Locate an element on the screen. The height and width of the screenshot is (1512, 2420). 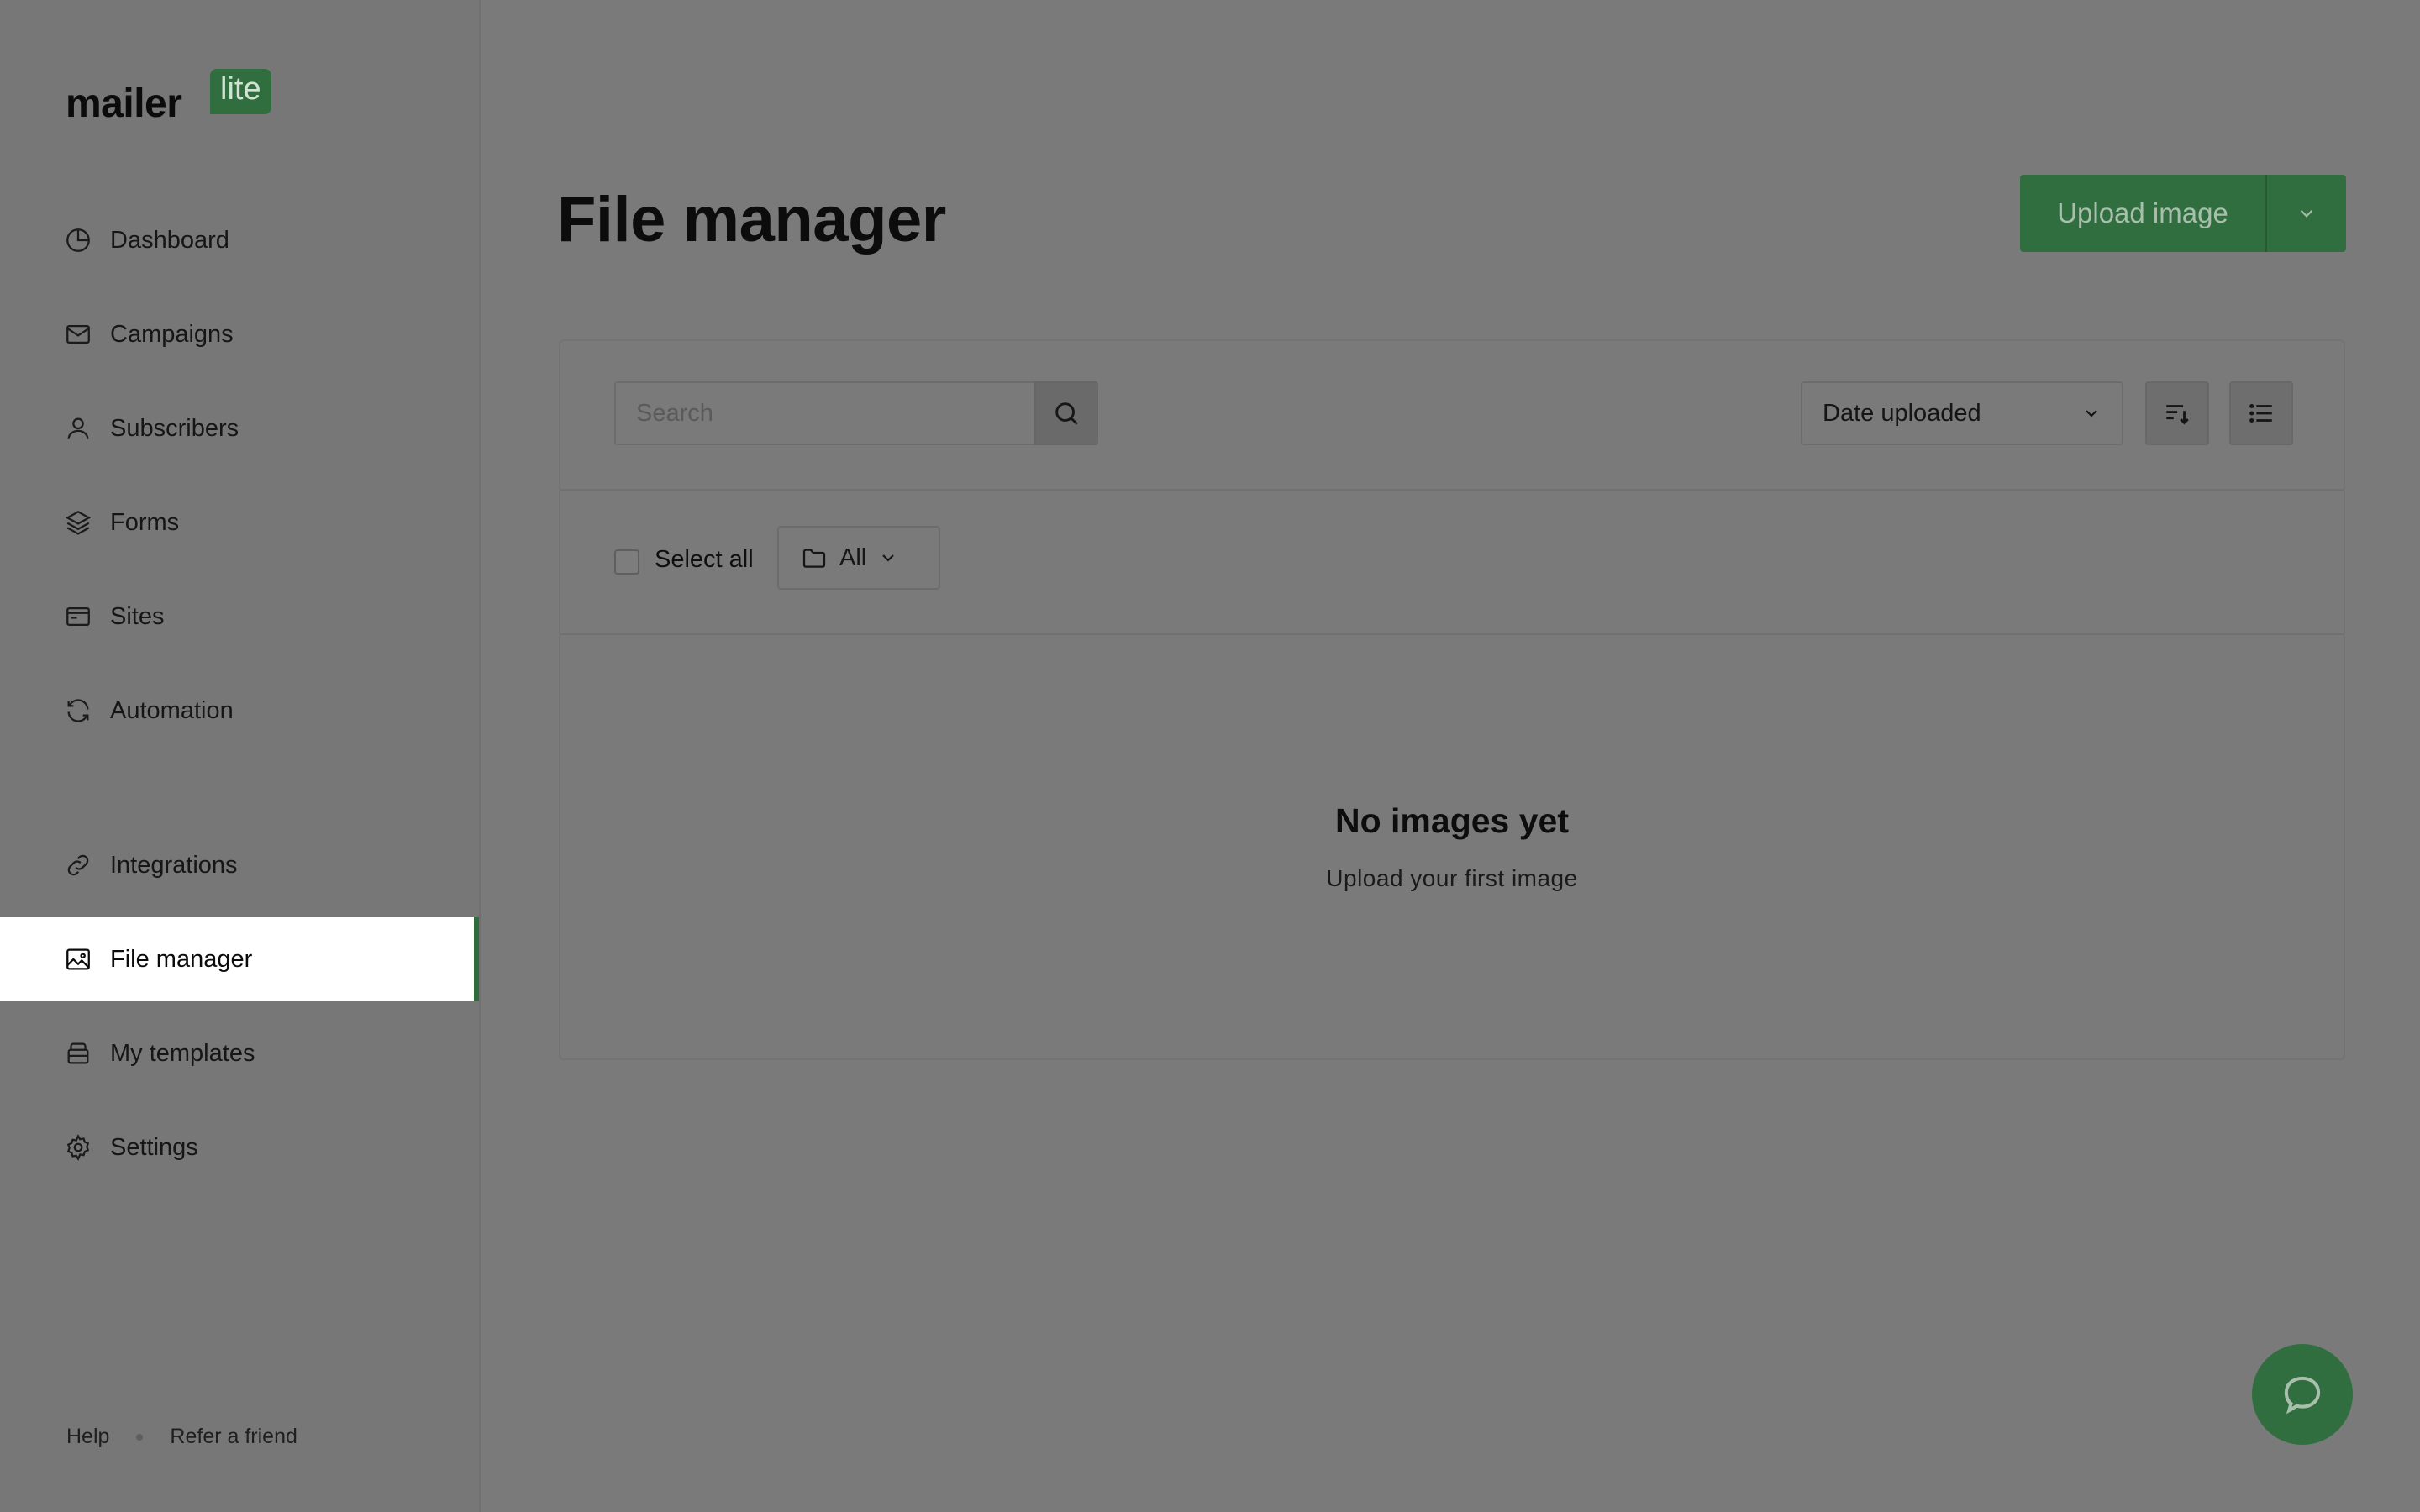
panel-toolbar: Date uploaded is located at coordinates (1452, 416).